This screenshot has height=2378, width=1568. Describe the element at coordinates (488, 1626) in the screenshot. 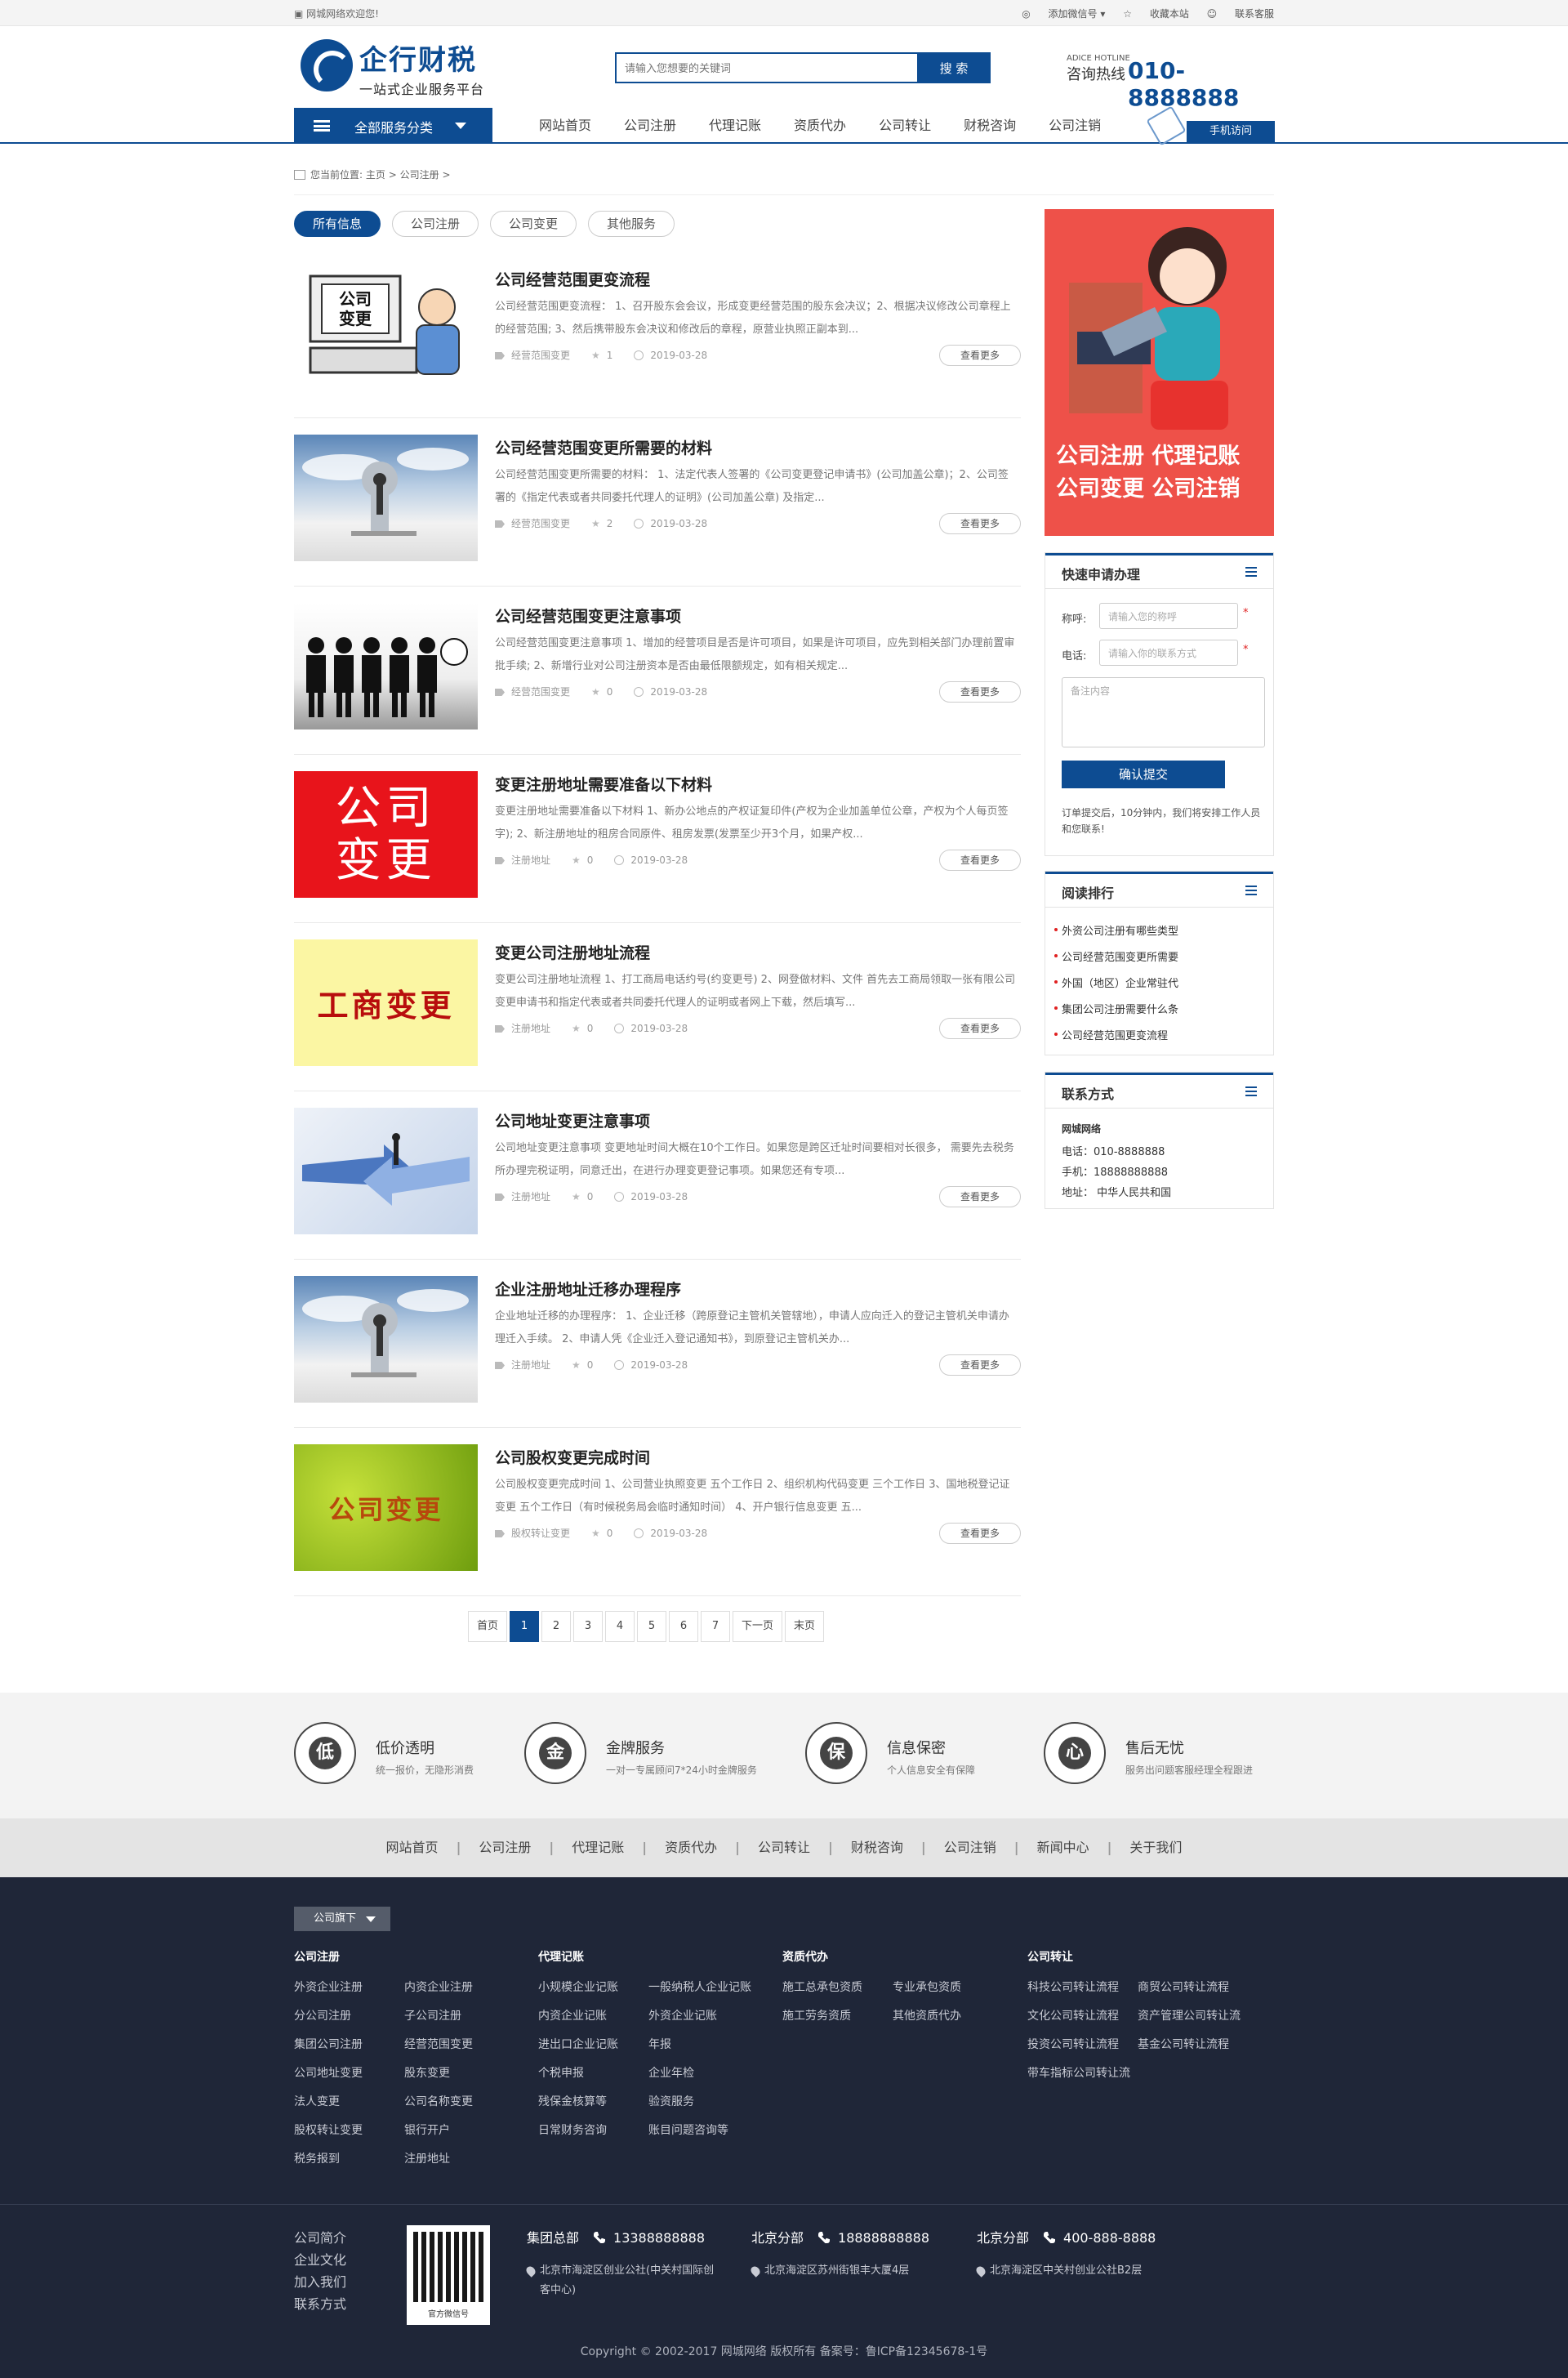

I see `page-first: 首页` at that location.